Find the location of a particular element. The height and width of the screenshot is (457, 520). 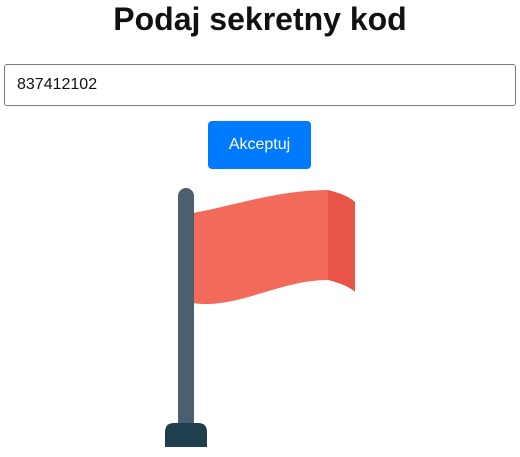

secret-code-input is located at coordinates (260, 85).